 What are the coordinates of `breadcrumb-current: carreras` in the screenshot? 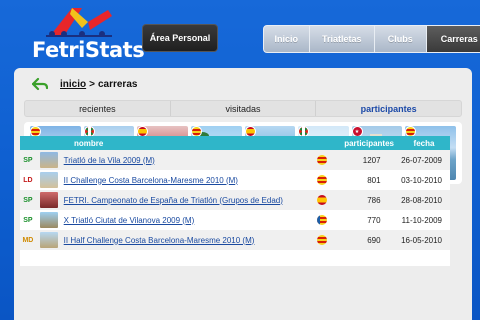 It's located at (117, 84).